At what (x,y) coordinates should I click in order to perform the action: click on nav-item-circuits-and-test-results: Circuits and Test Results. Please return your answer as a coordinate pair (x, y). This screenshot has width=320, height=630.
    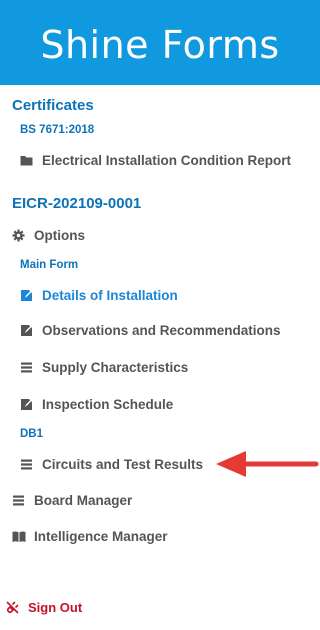
    Looking at the image, I should click on (111, 464).